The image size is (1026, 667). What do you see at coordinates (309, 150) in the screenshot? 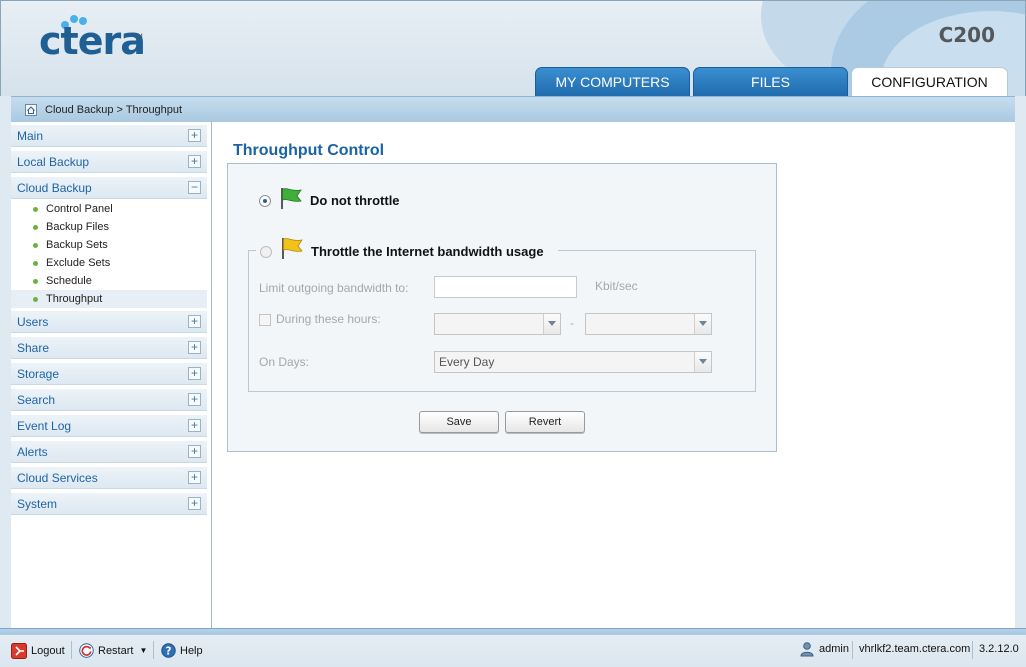
I see `page-title: Throughput Control` at bounding box center [309, 150].